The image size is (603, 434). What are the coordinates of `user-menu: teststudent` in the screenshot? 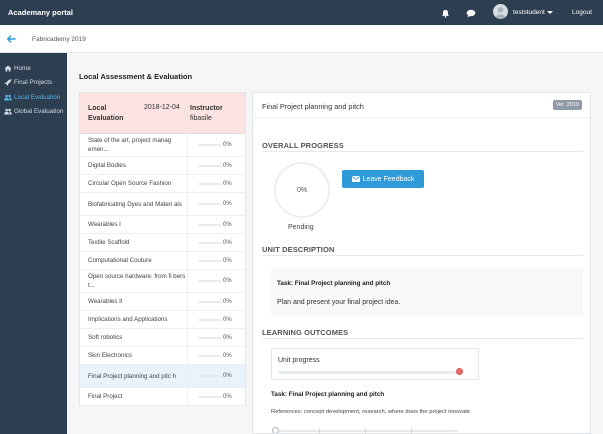 It's located at (533, 12).